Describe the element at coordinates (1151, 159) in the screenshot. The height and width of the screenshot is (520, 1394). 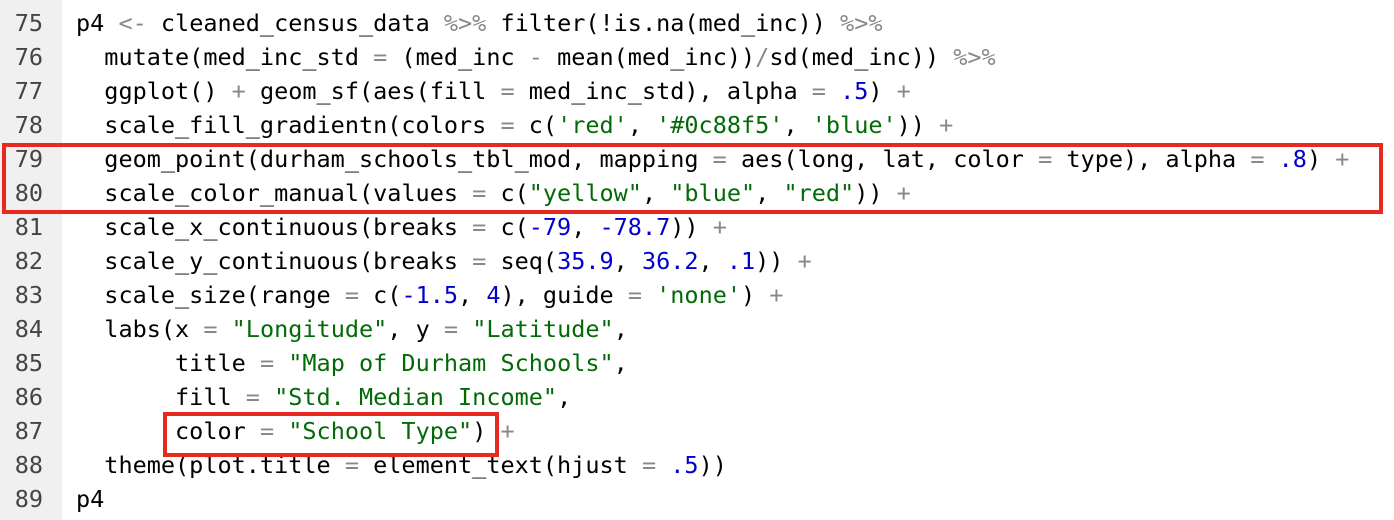
I see `code-token: type), alpha` at that location.